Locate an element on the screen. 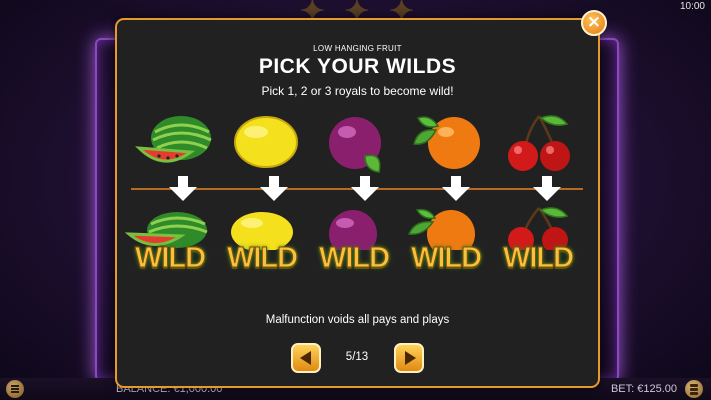  next-page-button is located at coordinates (409, 358).